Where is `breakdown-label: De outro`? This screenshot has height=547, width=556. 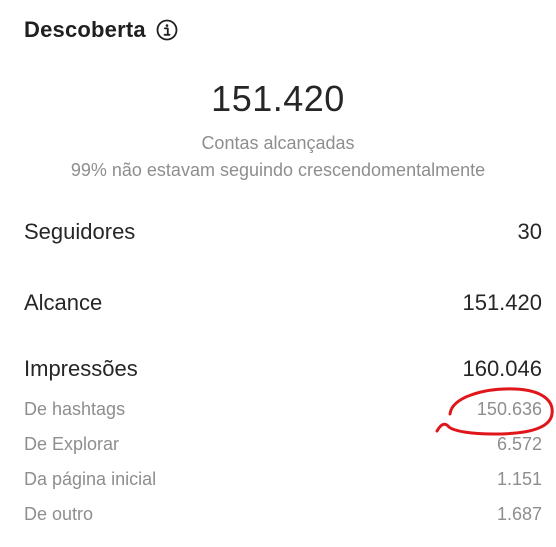 breakdown-label: De outro is located at coordinates (59, 514).